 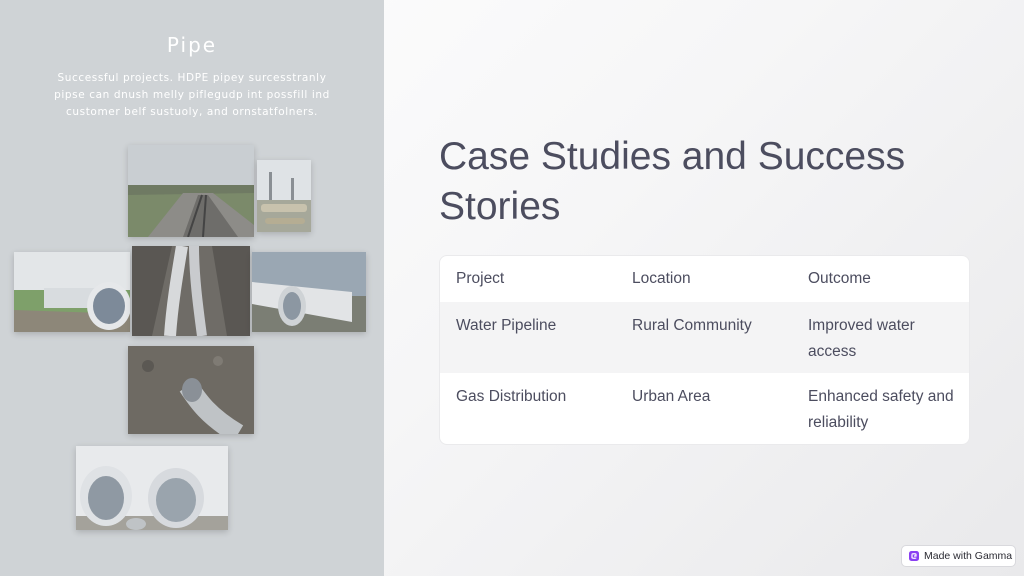 I want to click on made-with-gamma-badge: Made with Gamma, so click(x=958, y=556).